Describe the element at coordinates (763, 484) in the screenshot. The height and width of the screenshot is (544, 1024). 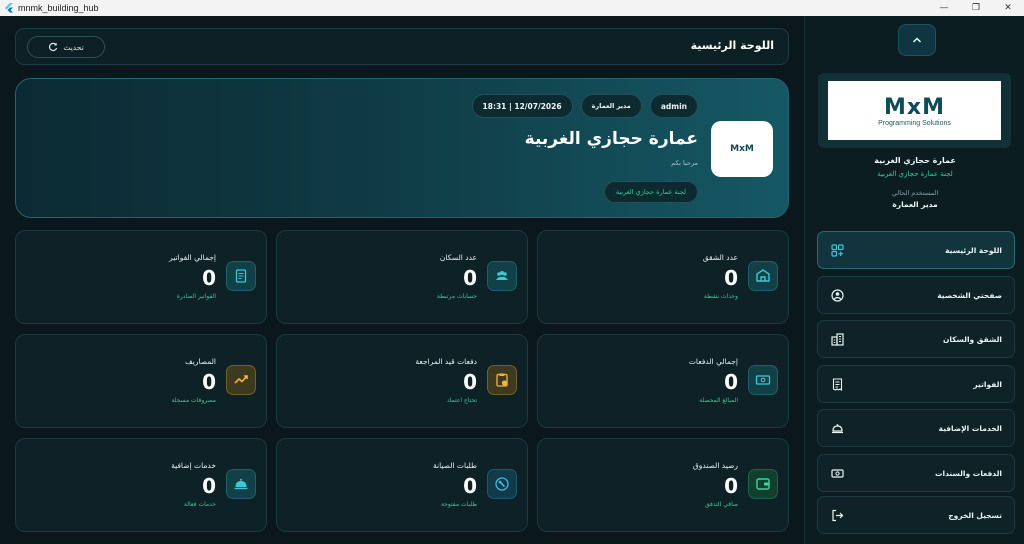
I see `wallet-icon` at that location.